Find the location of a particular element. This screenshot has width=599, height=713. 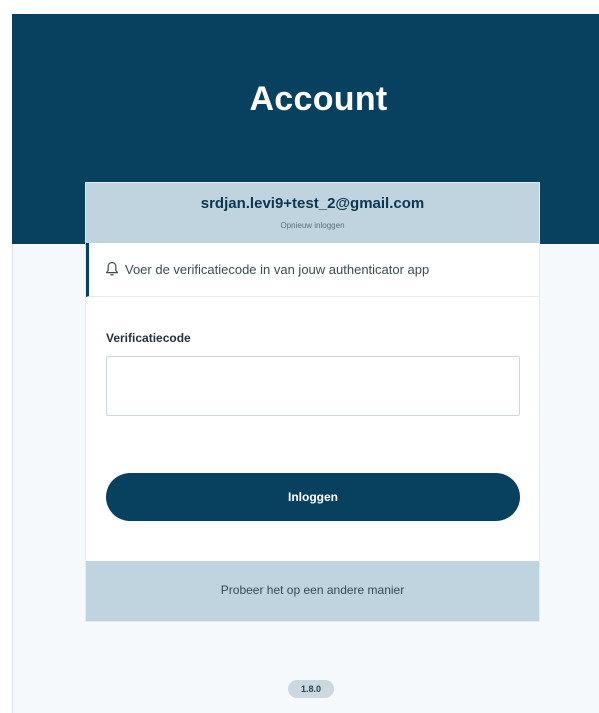

login-button: Inloggen is located at coordinates (313, 497).